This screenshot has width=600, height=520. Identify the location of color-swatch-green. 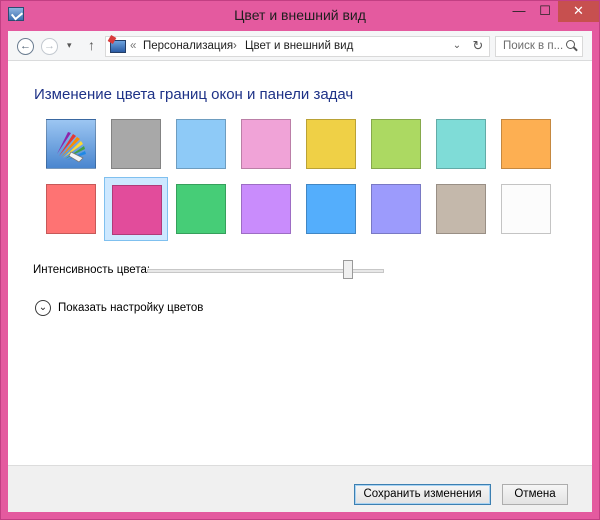
(201, 209).